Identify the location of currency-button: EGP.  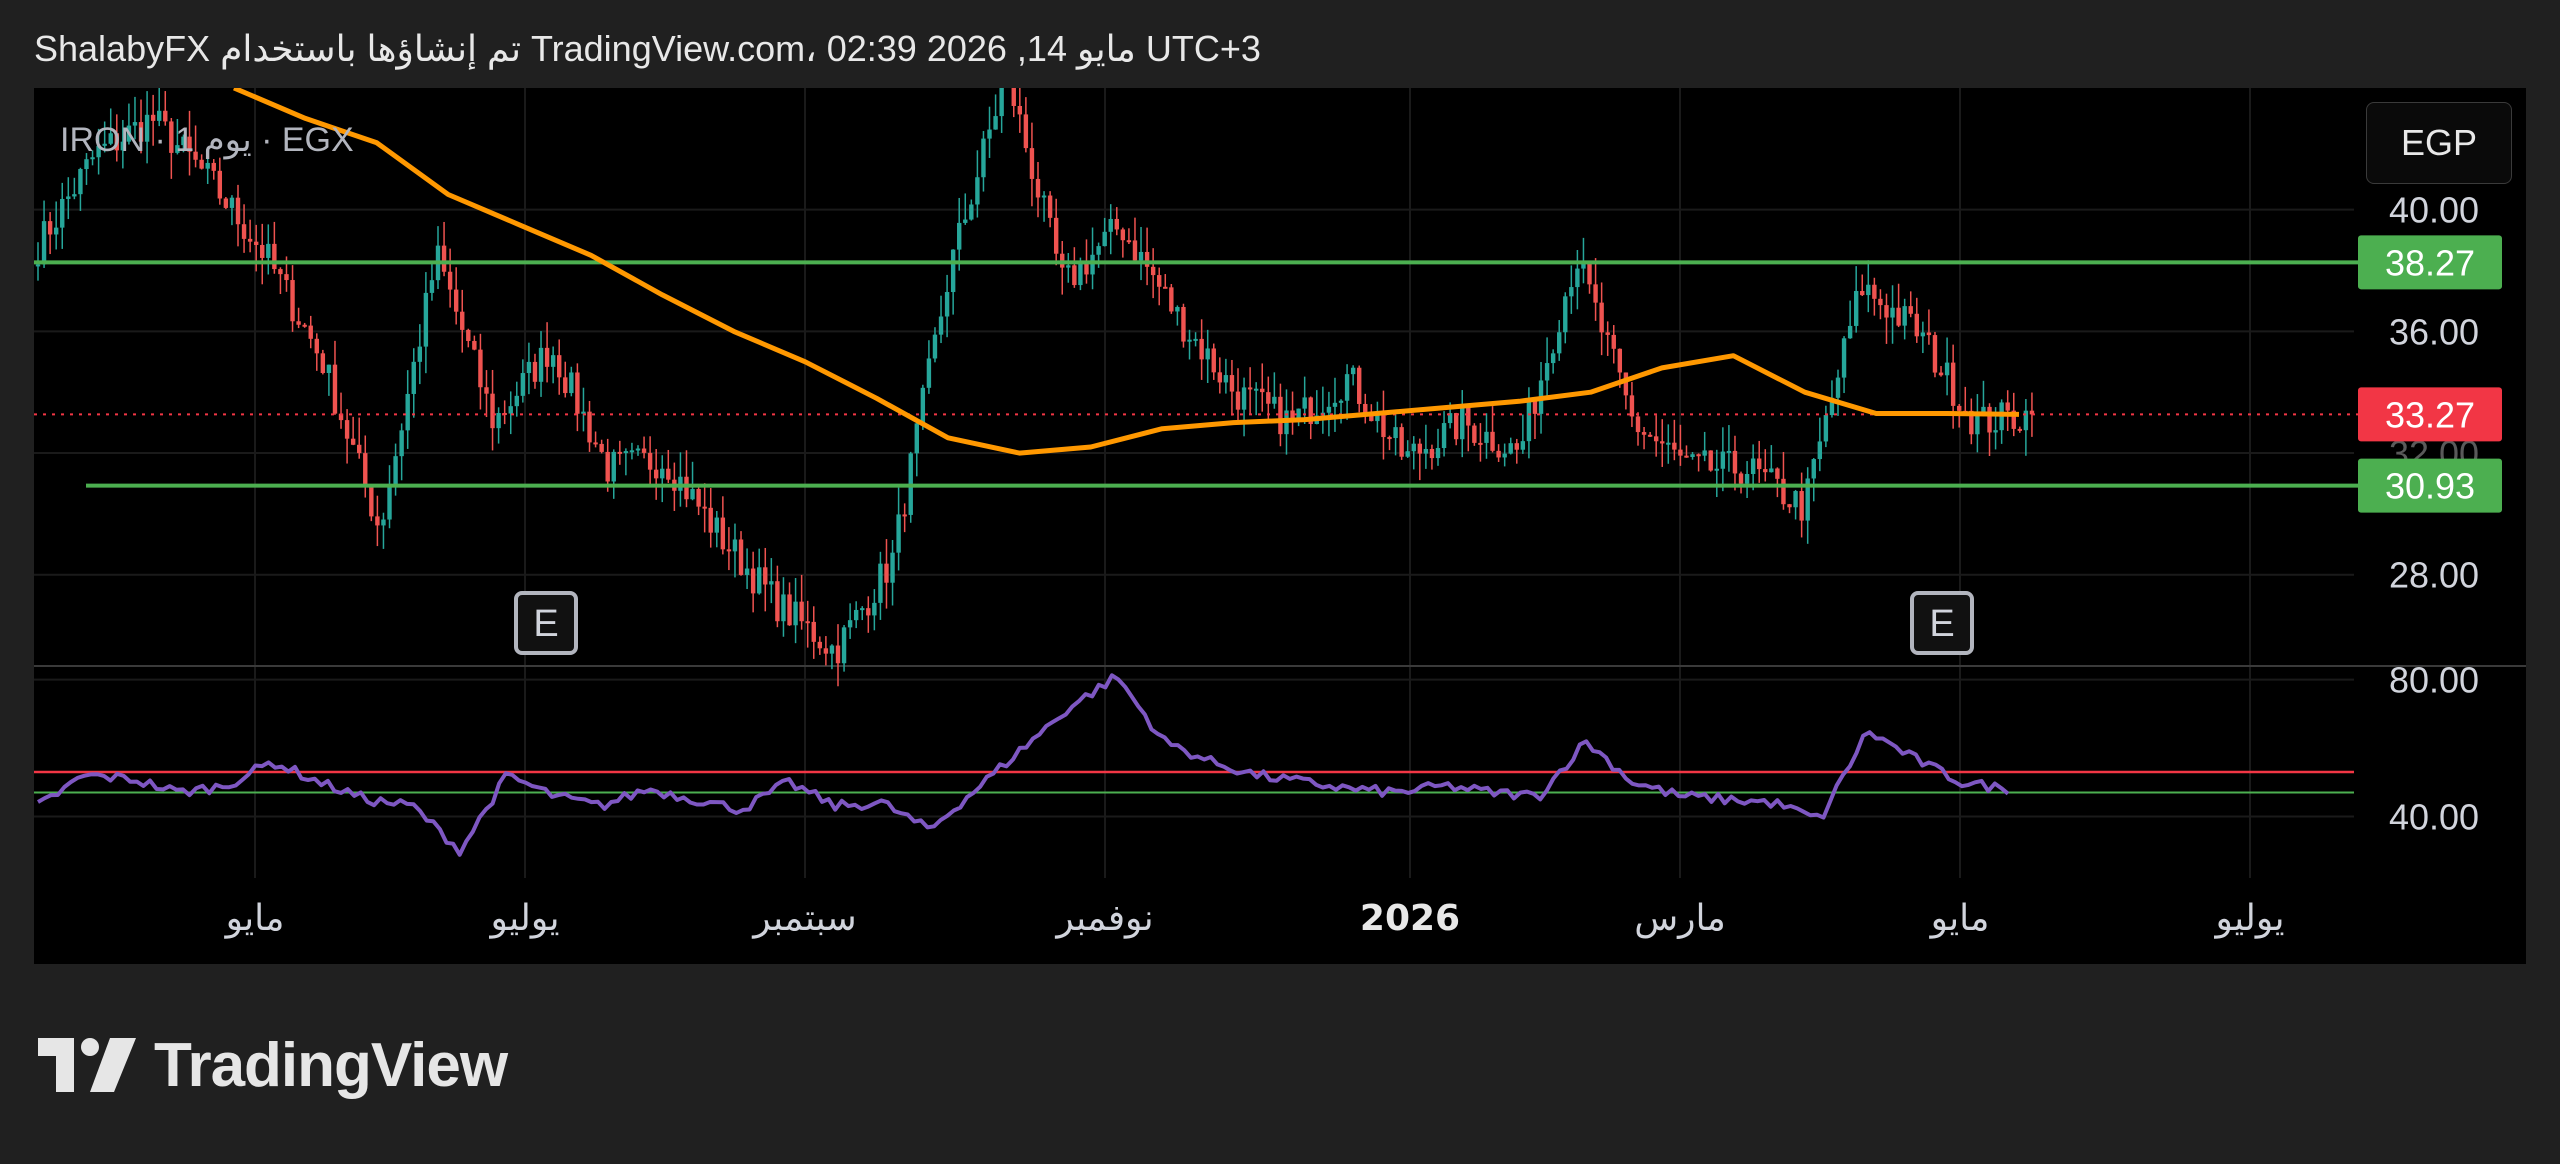
(2439, 143).